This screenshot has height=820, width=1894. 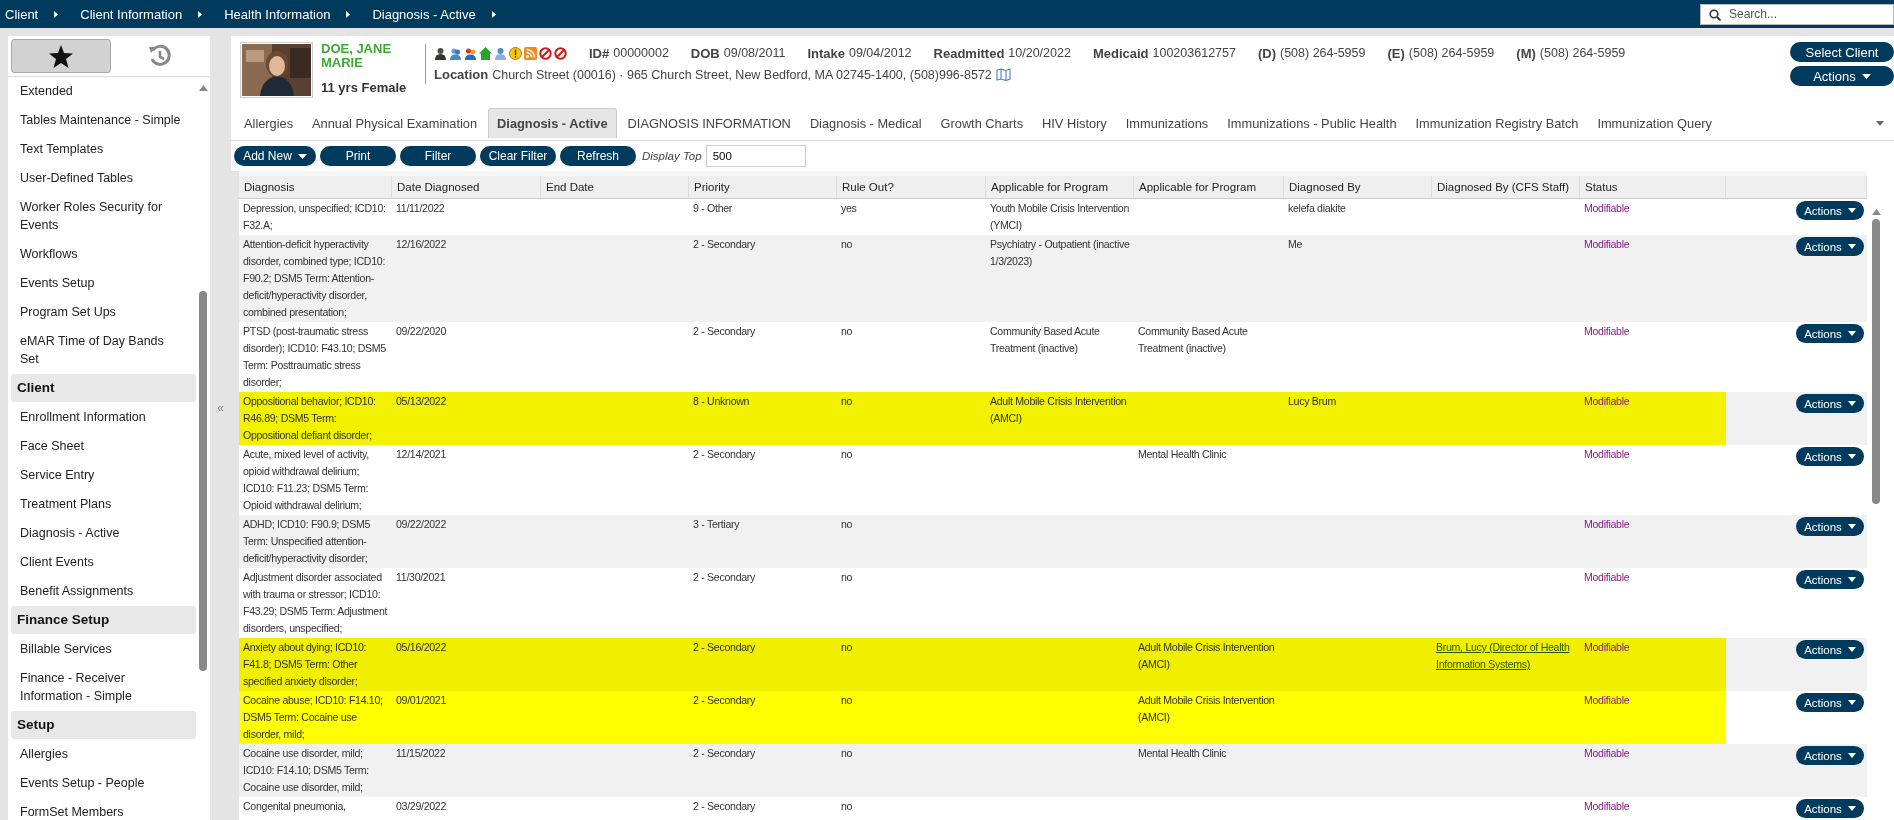 I want to click on sidebar-item: Program Set Ups, so click(x=104, y=312).